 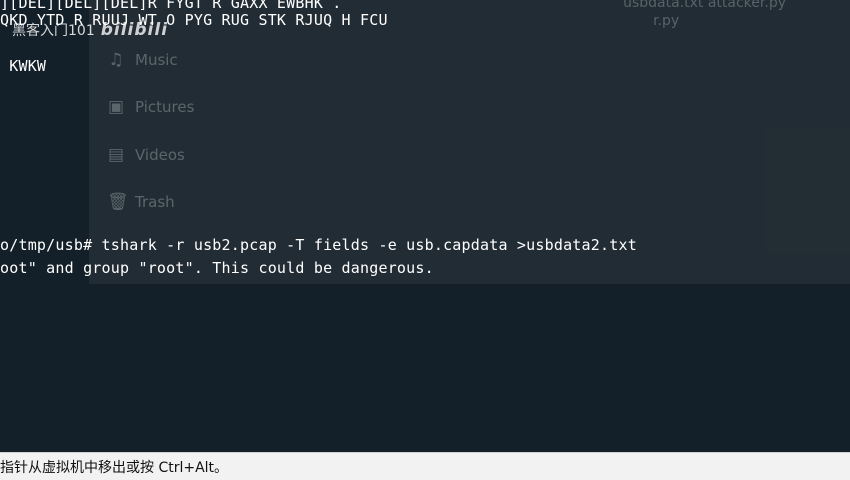 I want to click on trash-icon: 🗑, so click(x=118, y=202).